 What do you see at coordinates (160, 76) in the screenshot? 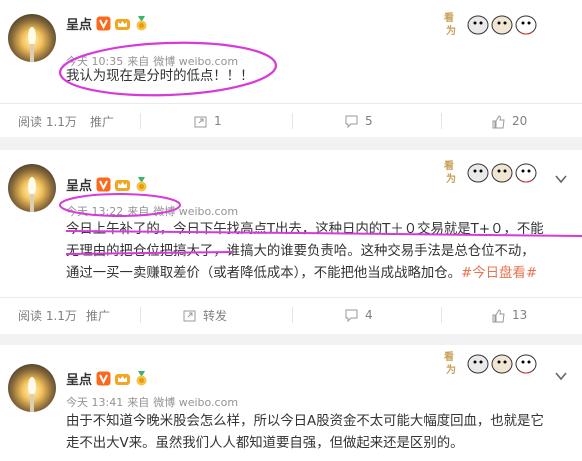
I see `post-text: 我认为现在是分时的低点！！！` at bounding box center [160, 76].